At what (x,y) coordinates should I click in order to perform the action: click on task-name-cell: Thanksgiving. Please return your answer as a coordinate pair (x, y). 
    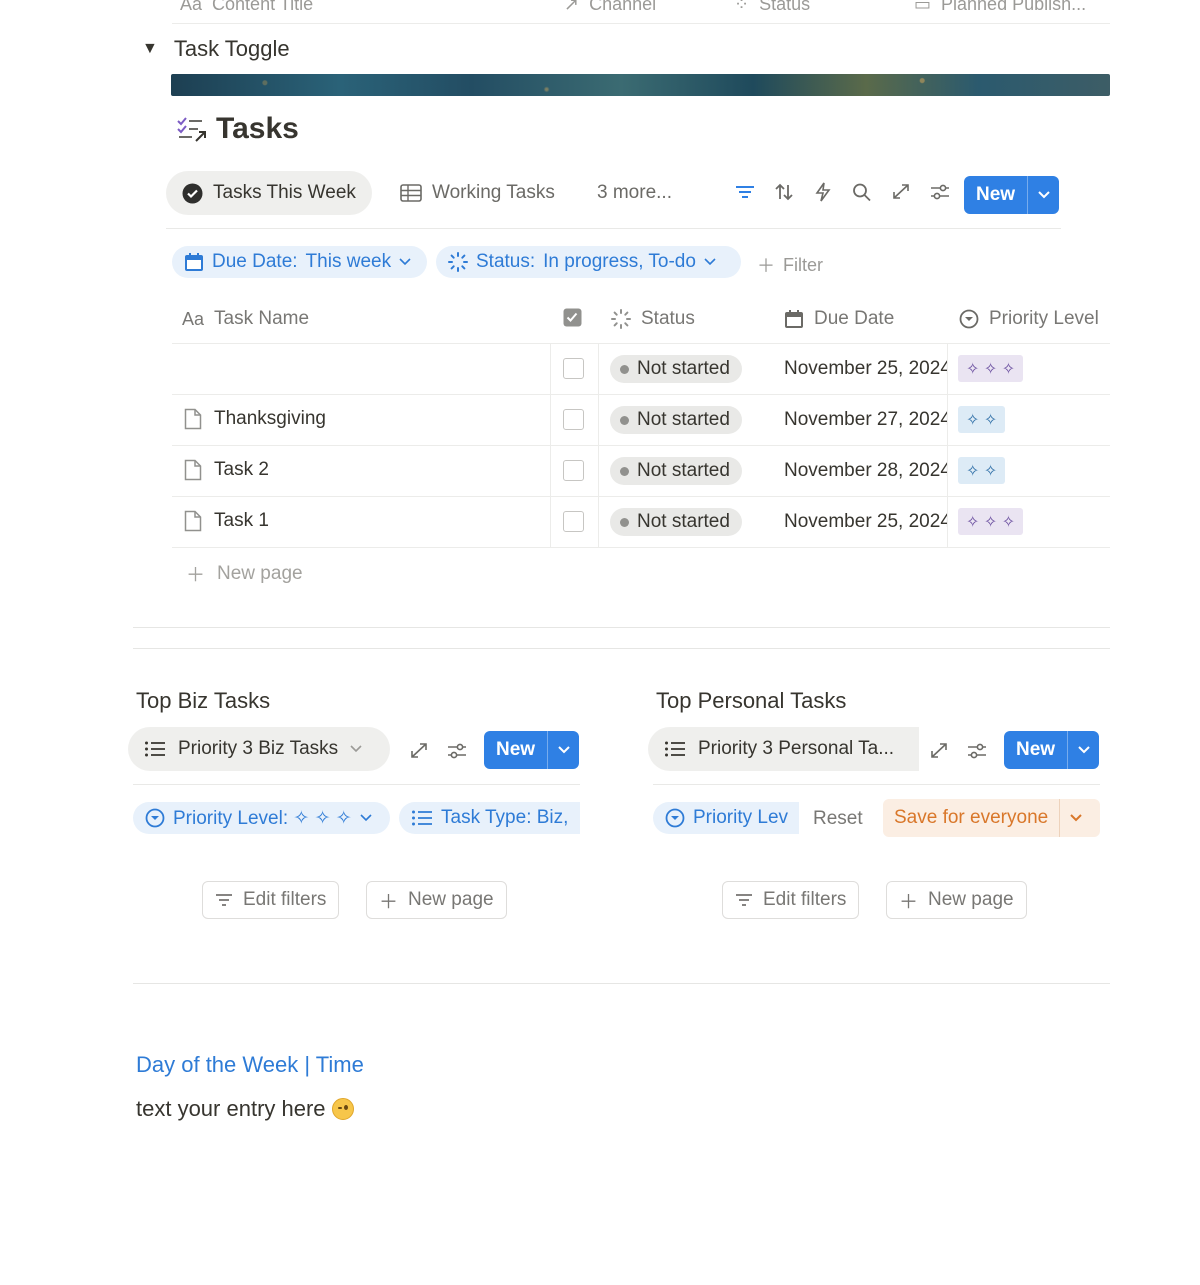
    Looking at the image, I should click on (255, 419).